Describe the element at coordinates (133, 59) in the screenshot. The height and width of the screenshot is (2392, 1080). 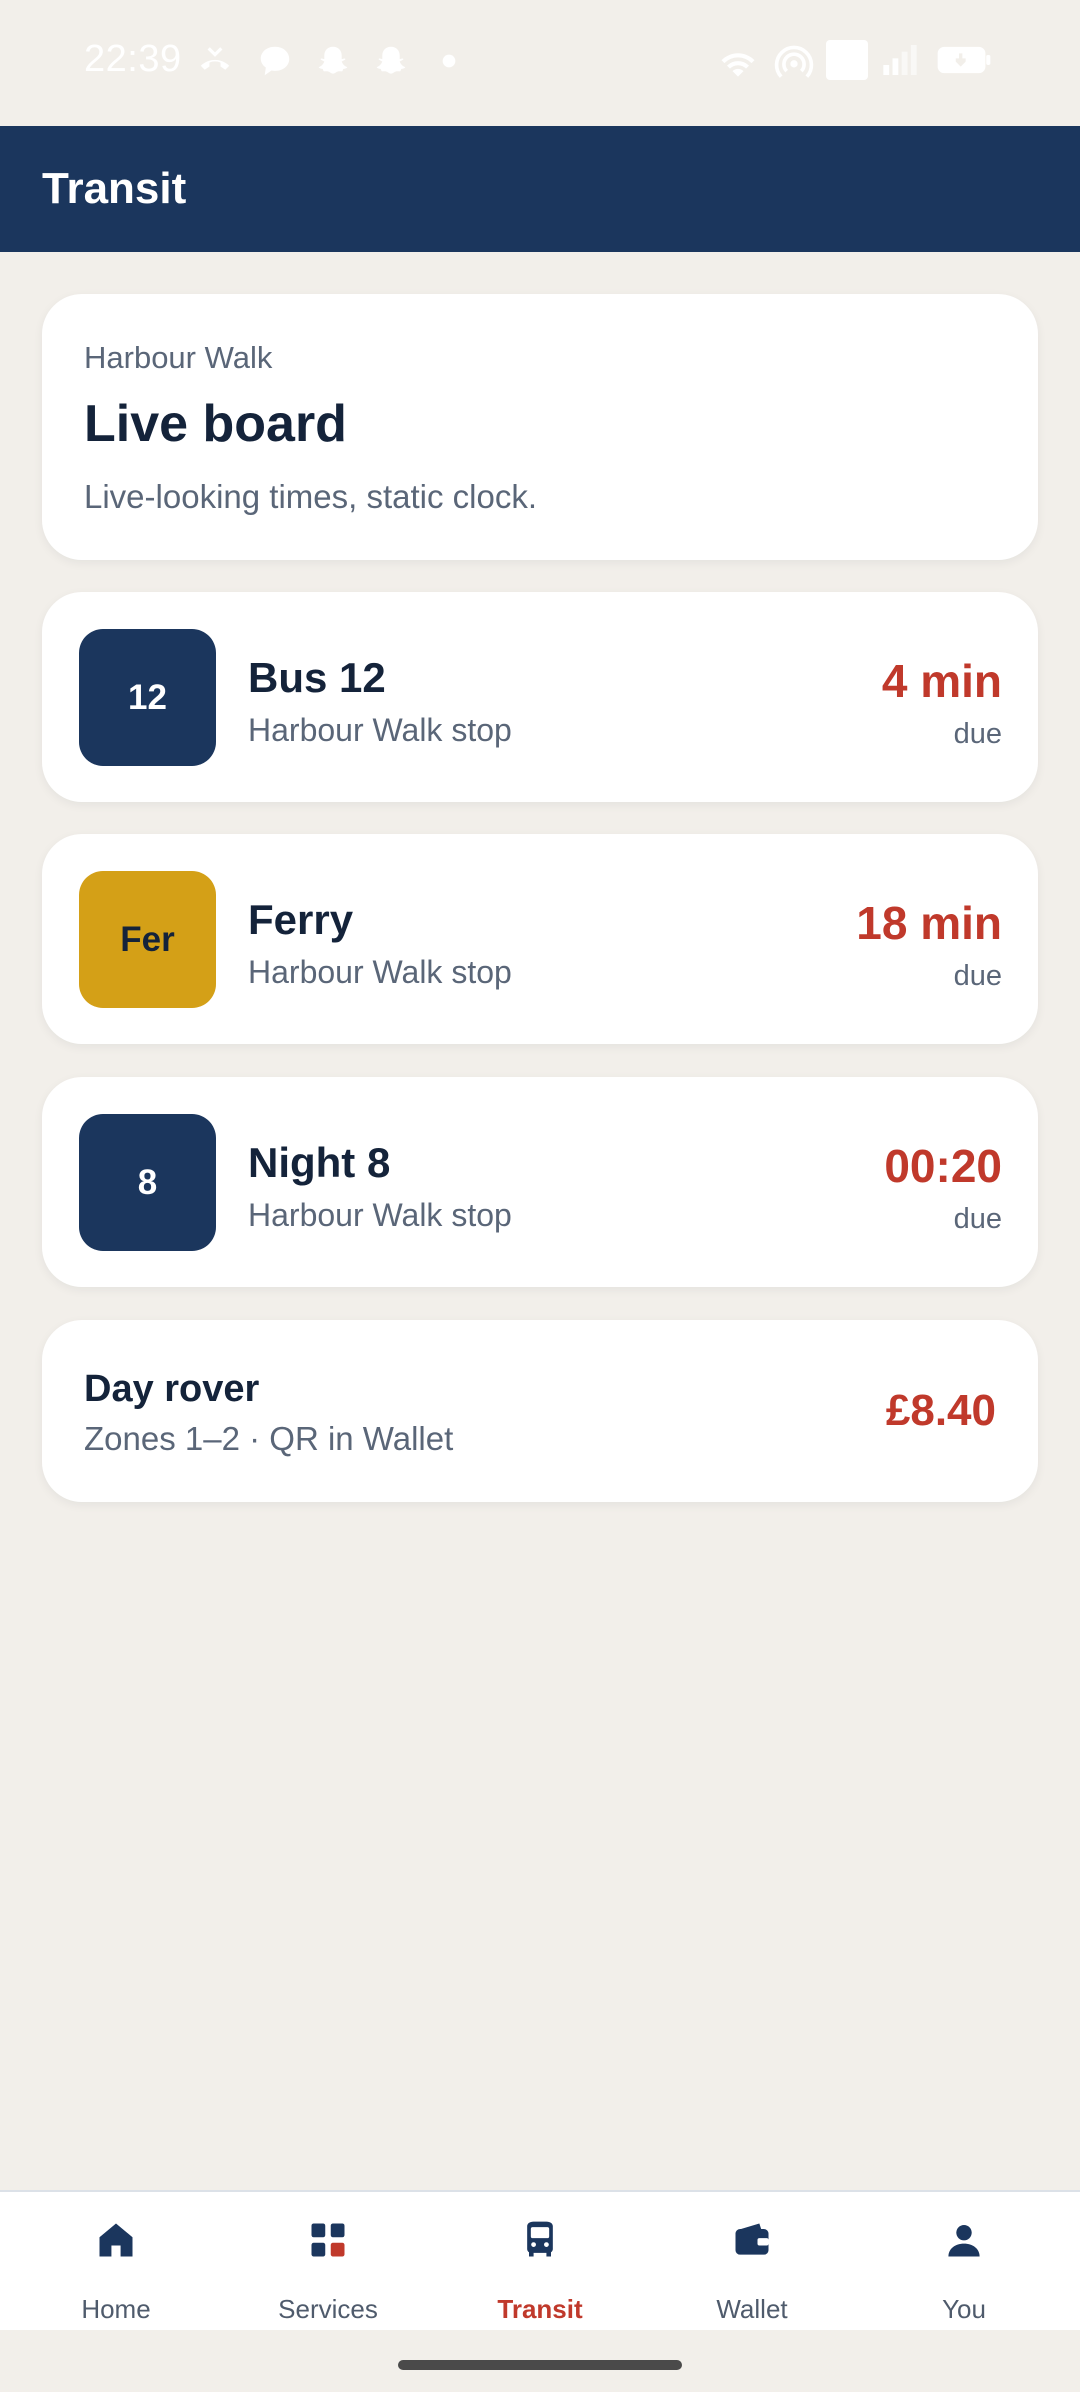
I see `status-time: 22:39` at that location.